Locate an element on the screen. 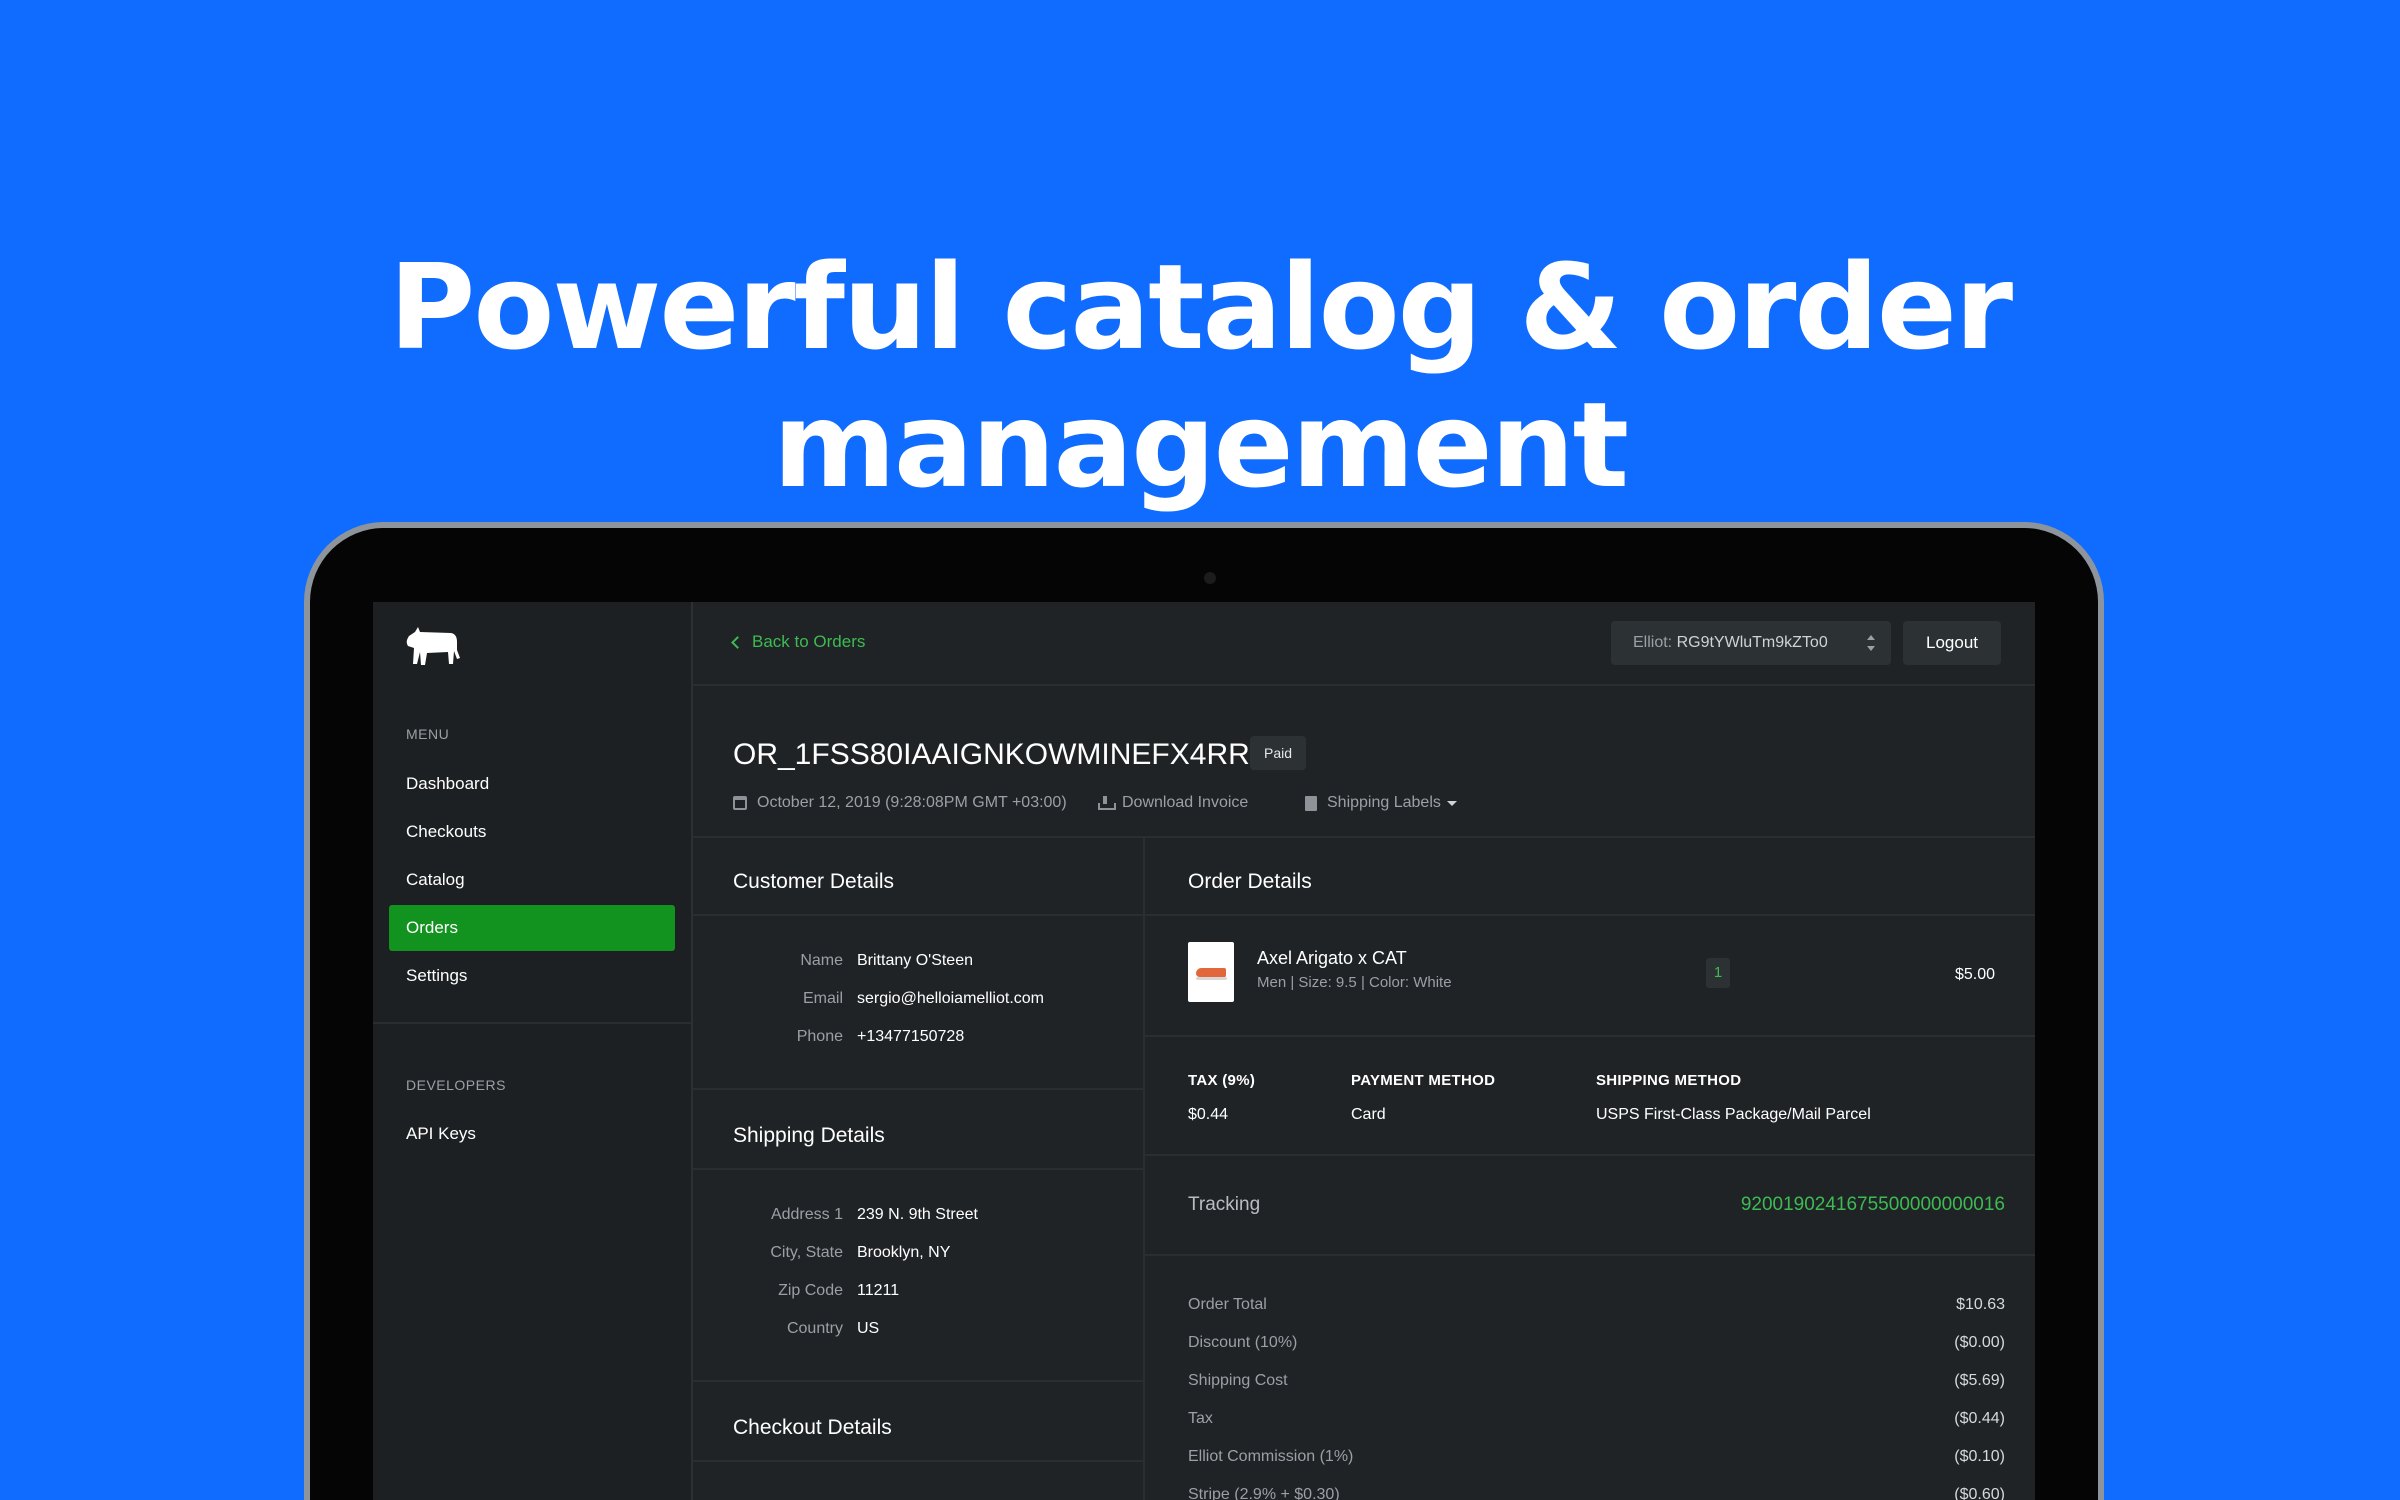  customer-email-row: Email sergio@helloiamelliot.com is located at coordinates (933, 1002).